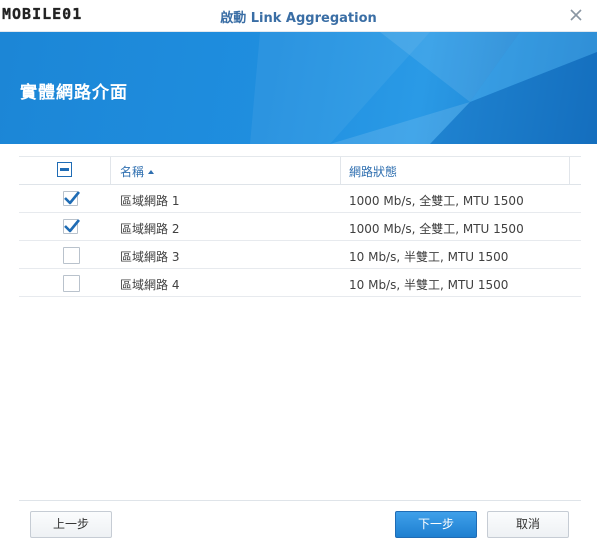  Describe the element at coordinates (132, 172) in the screenshot. I see `column-header-name-label: 名稱` at that location.